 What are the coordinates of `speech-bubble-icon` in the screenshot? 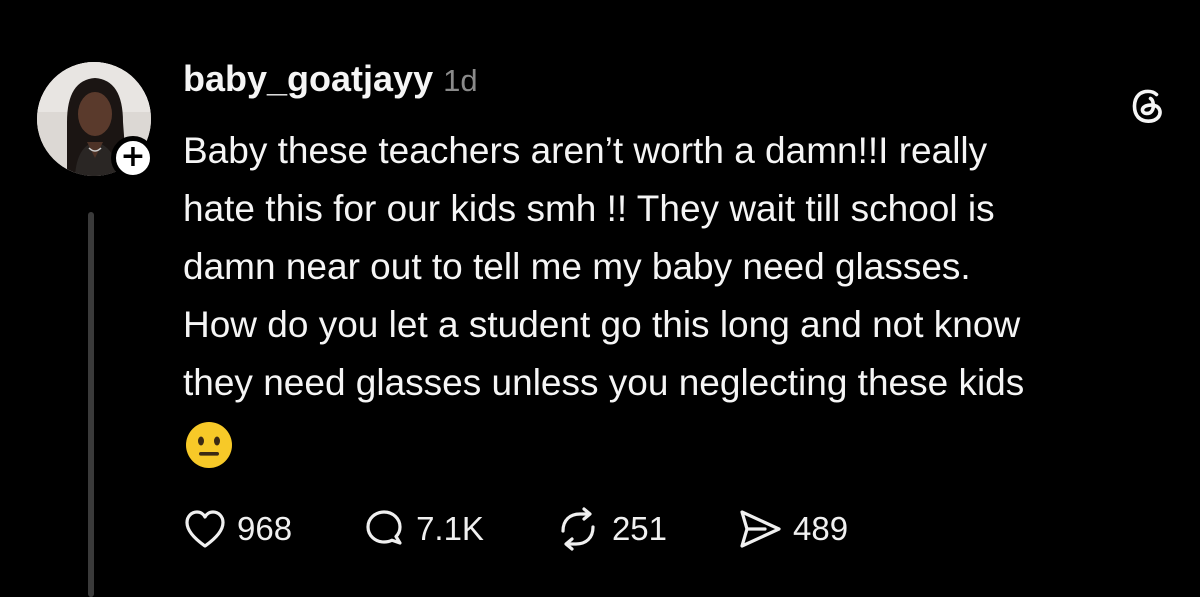 It's located at (384, 529).